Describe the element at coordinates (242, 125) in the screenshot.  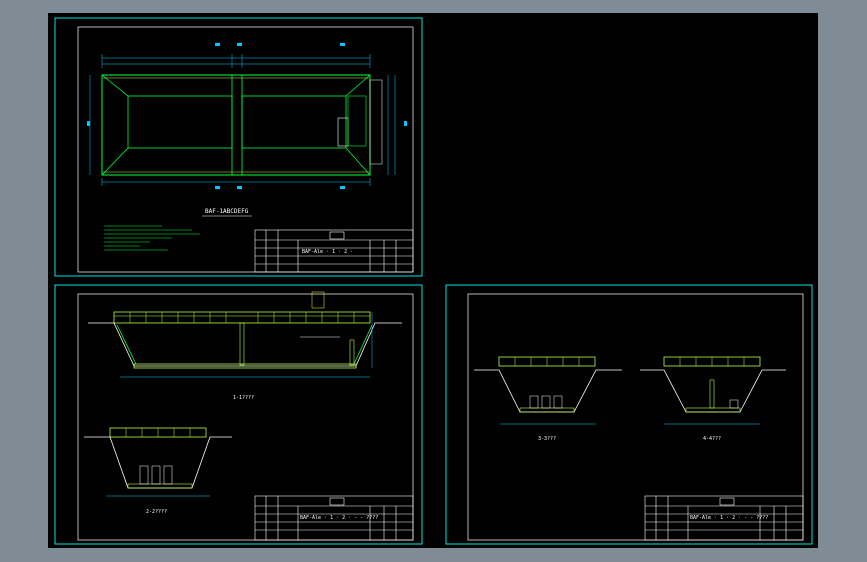
I see `tank-plan` at that location.